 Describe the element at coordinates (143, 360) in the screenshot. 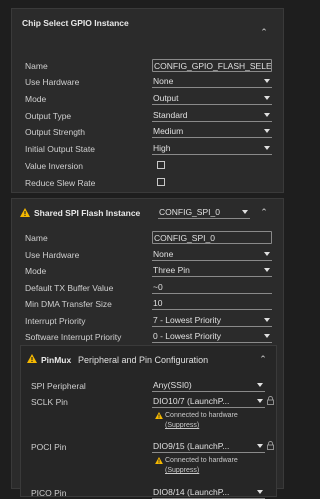

I see `pinmux-title: Peripheral and Pin Configuration` at that location.